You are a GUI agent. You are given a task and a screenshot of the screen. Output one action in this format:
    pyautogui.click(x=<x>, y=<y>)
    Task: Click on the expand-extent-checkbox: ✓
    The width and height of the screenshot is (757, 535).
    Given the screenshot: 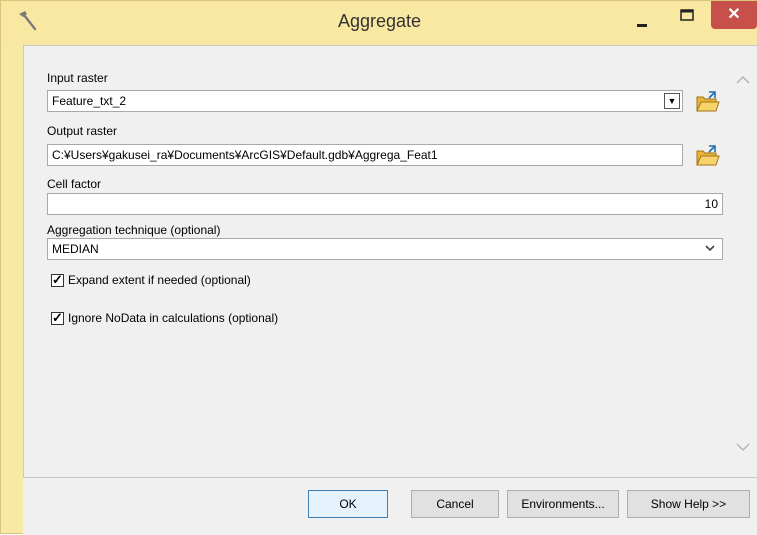 What is the action you would take?
    pyautogui.click(x=57, y=279)
    